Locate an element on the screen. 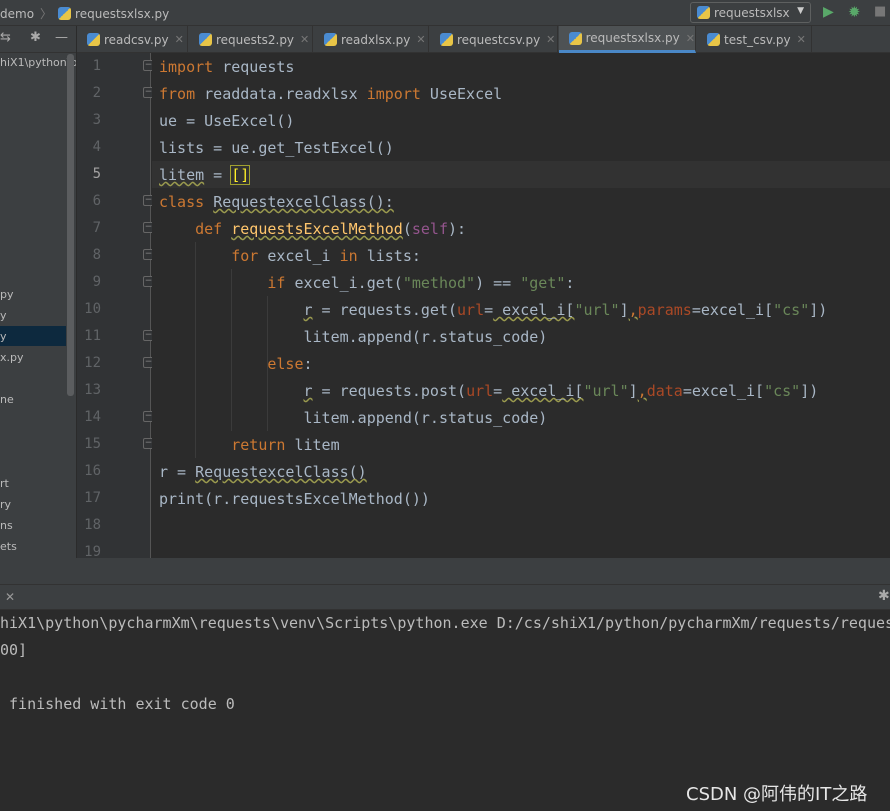 This screenshot has width=890, height=811. tab-test-csv: test_csv.py ✕ is located at coordinates (754, 39).